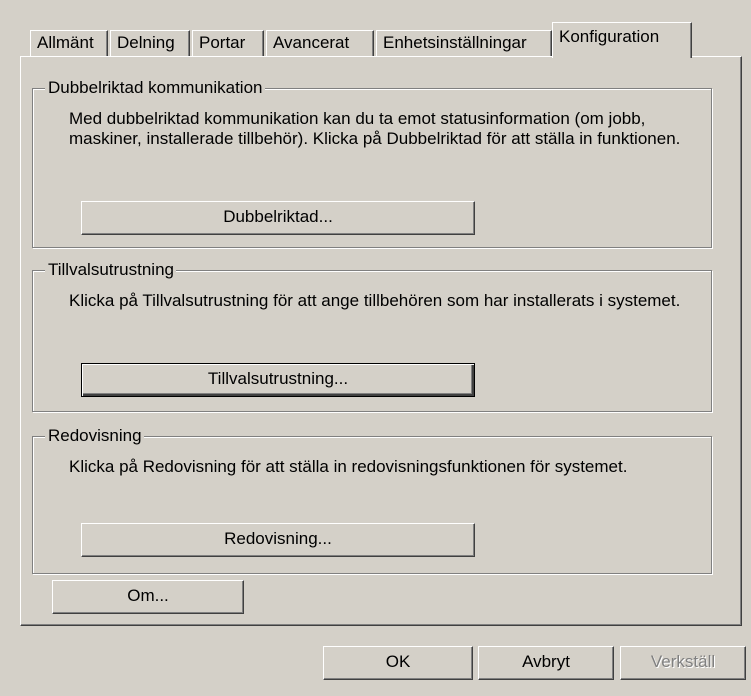 The height and width of the screenshot is (696, 751). What do you see at coordinates (94, 436) in the screenshot?
I see `group-title: Redovisning` at bounding box center [94, 436].